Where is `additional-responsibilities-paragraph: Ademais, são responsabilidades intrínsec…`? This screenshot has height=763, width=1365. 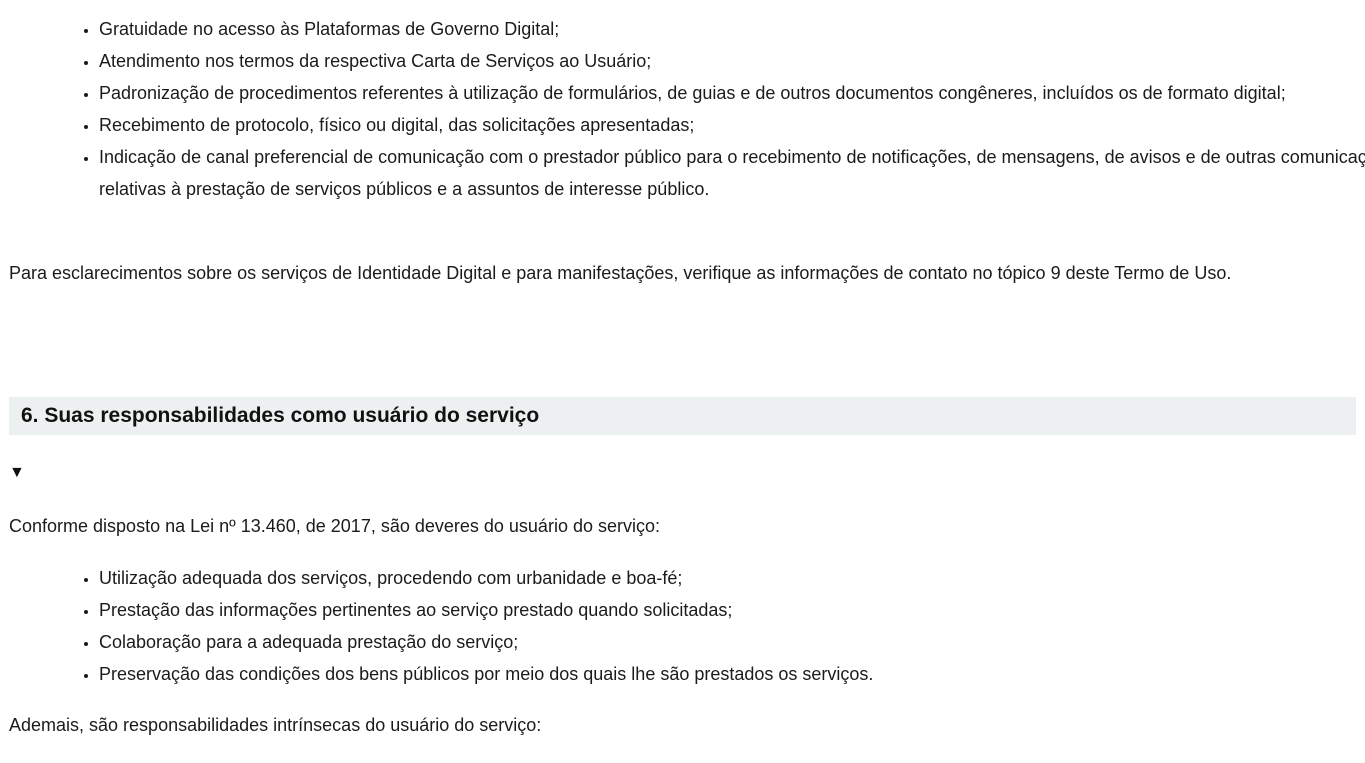
additional-responsibilities-paragraph: Ademais, são responsabilidades intrínsec… is located at coordinates (275, 725).